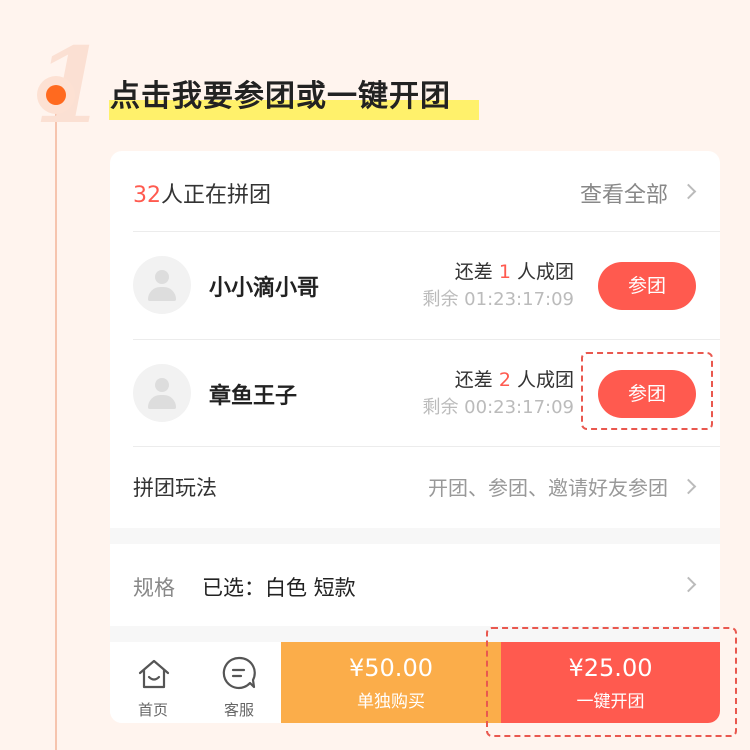 Image resolution: width=750 pixels, height=750 pixels. What do you see at coordinates (548, 488) in the screenshot?
I see `rules-value: 开团、参团、邀请好友参团` at bounding box center [548, 488].